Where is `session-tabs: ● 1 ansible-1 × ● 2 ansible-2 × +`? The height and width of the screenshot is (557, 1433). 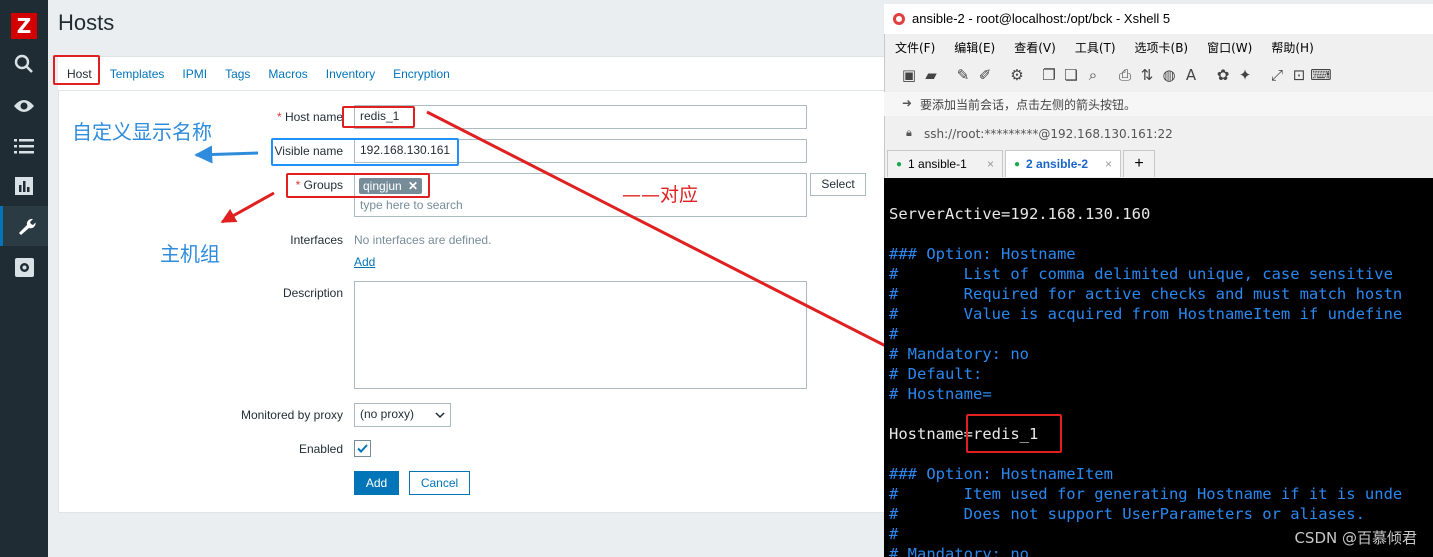
session-tabs: ● 1 ansible-1 × ● 2 ansible-2 × + is located at coordinates (1158, 164).